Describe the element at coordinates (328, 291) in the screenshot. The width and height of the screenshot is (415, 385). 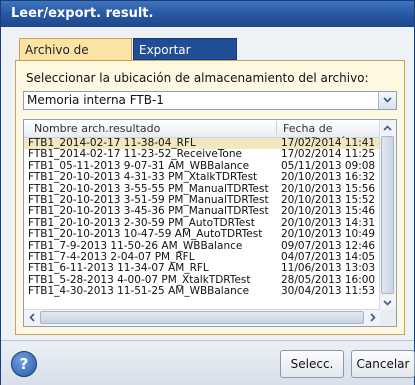
I see `file-date: 30/04/2013 11:53` at that location.